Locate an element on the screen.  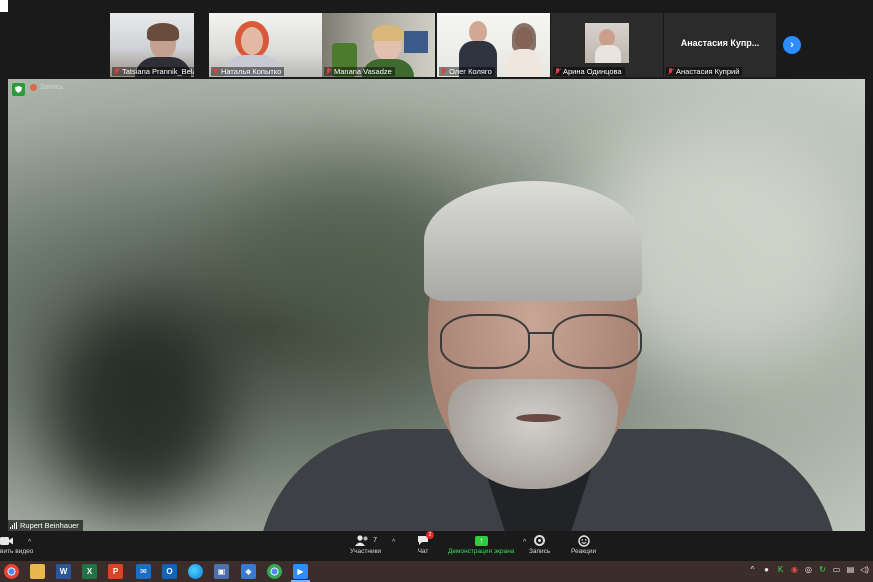
word-icon: W is located at coordinates (63, 571).